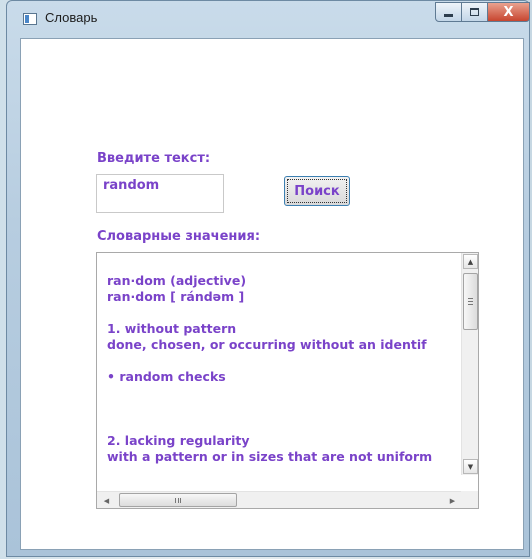 The width and height of the screenshot is (532, 559). I want to click on maximize-button, so click(475, 12).